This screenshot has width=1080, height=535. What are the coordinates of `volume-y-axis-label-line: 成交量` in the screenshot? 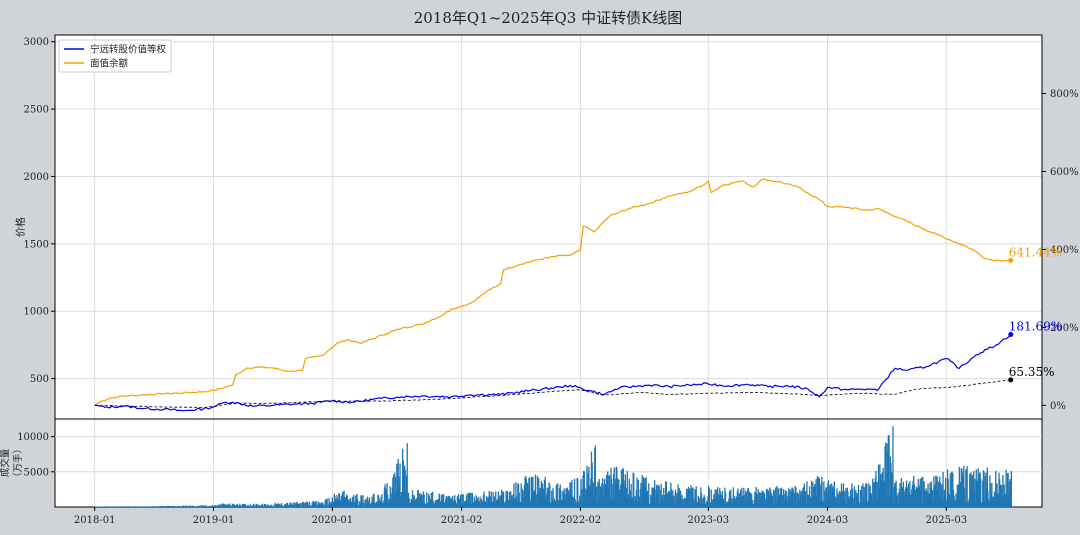 It's located at (5, 462).